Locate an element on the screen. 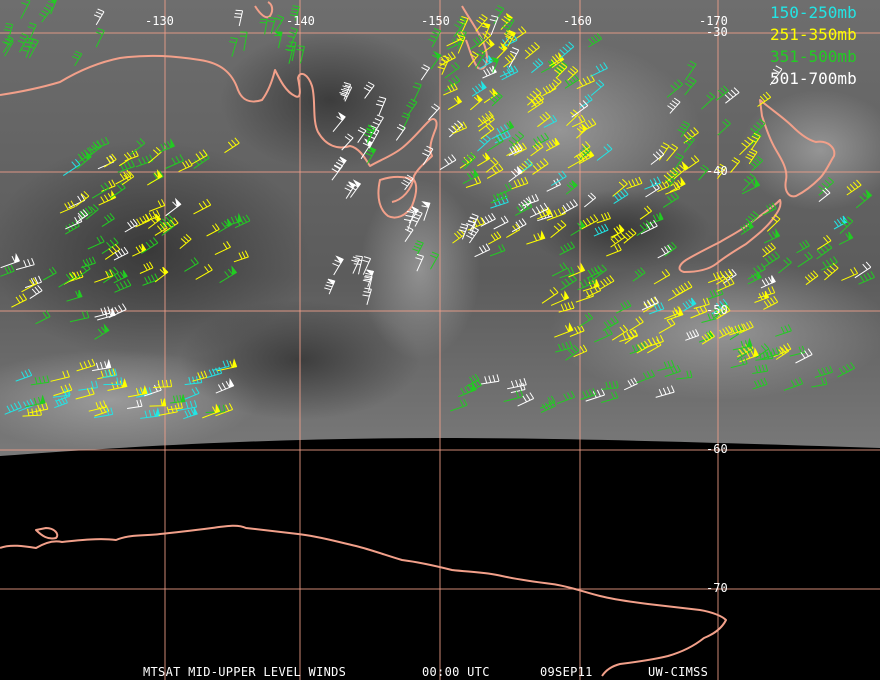  lat-label-40: -40 is located at coordinates (717, 171).